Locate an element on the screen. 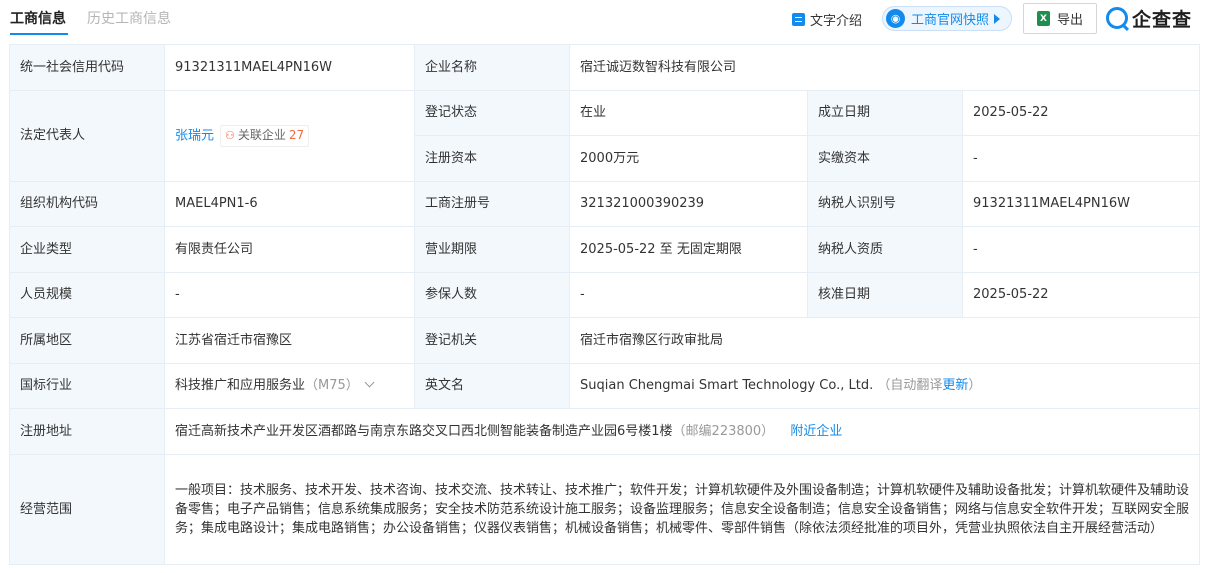 The width and height of the screenshot is (1210, 573). update-translation-link: 更新 is located at coordinates (955, 385).